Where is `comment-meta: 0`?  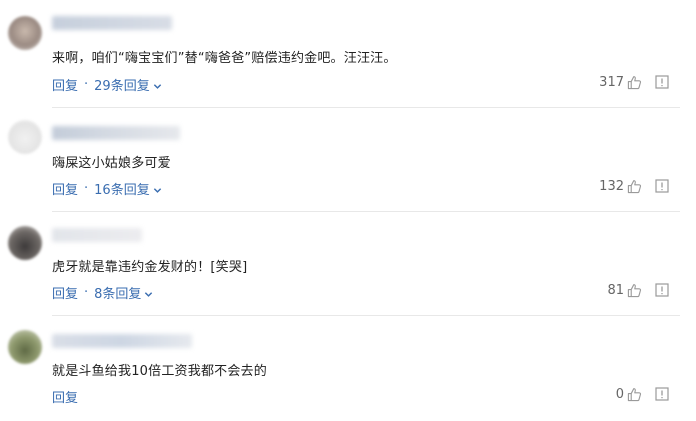
comment-meta: 0 is located at coordinates (643, 394).